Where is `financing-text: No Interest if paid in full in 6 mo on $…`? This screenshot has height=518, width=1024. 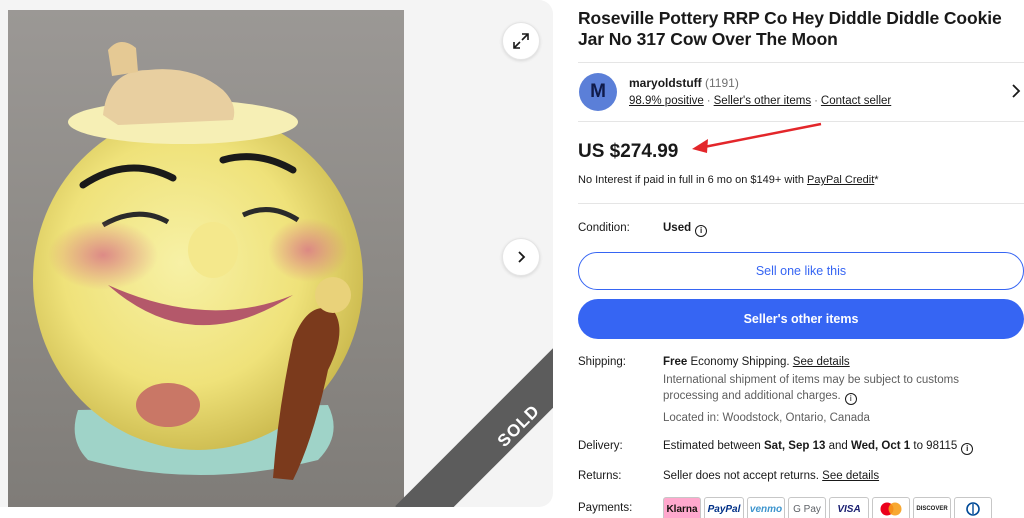
financing-text: No Interest if paid in full in 6 mo on $… is located at coordinates (728, 180).